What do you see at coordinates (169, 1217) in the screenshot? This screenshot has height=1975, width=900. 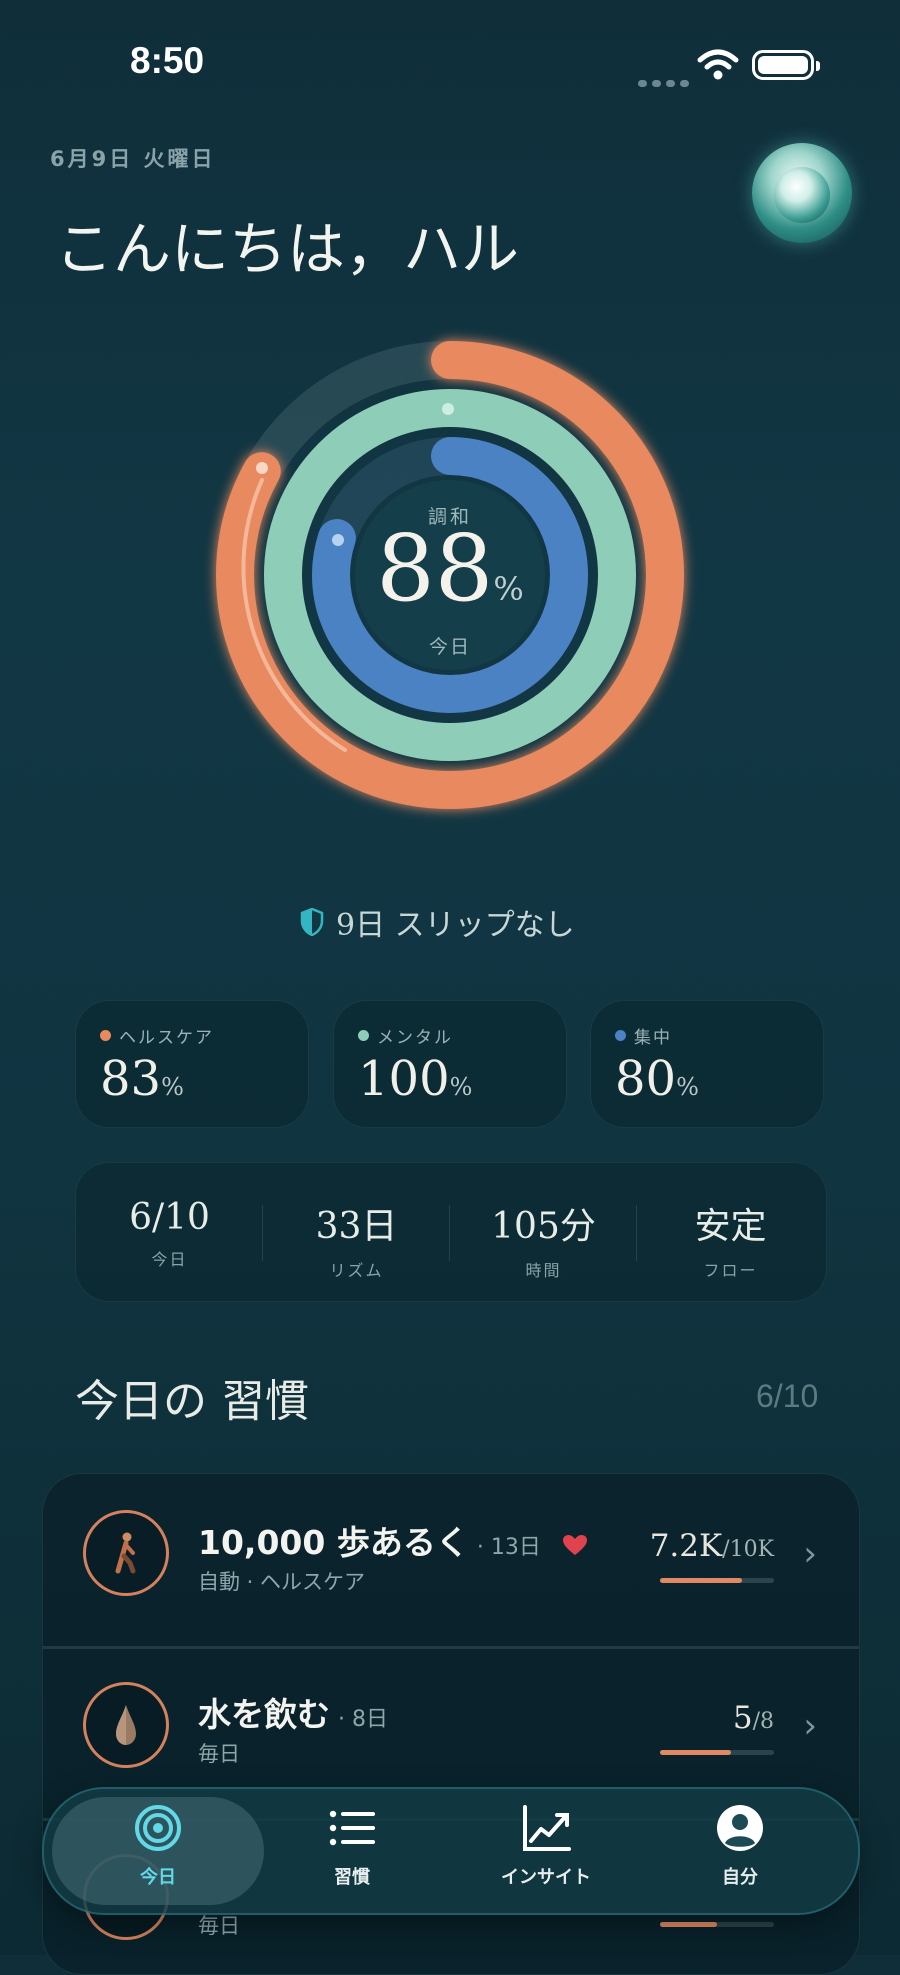 I see `metric-value: 6/10` at bounding box center [169, 1217].